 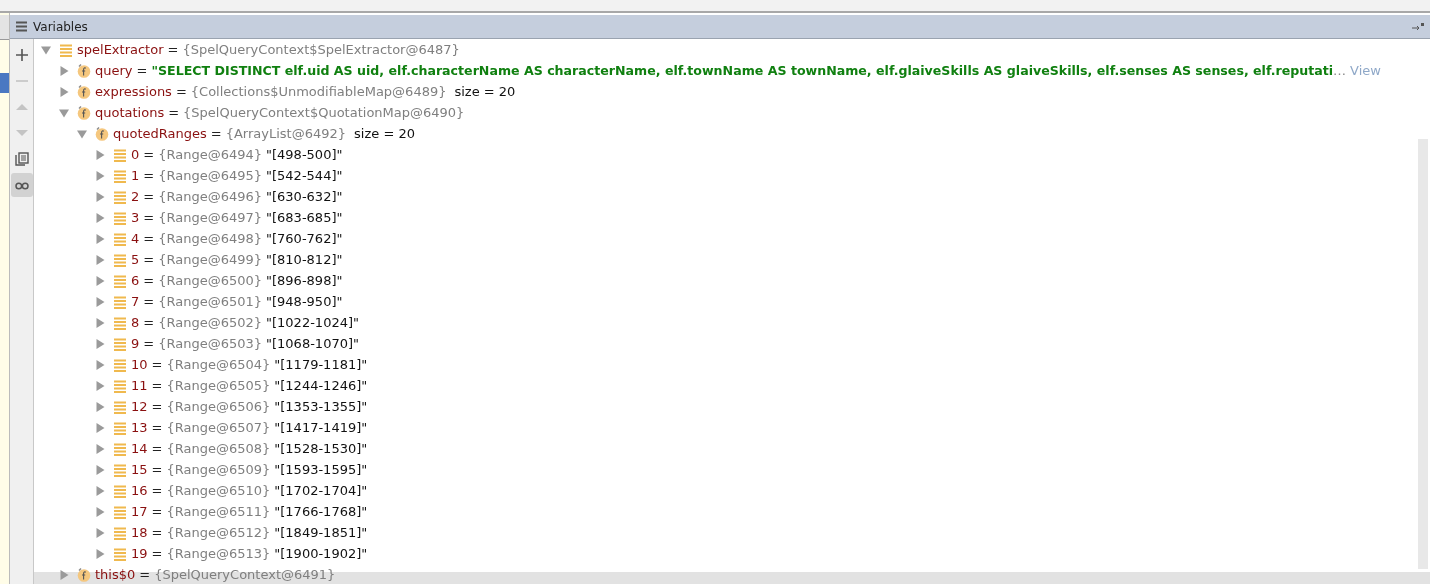 What do you see at coordinates (304, 238) in the screenshot?
I see `value-text: "[760-762]"` at bounding box center [304, 238].